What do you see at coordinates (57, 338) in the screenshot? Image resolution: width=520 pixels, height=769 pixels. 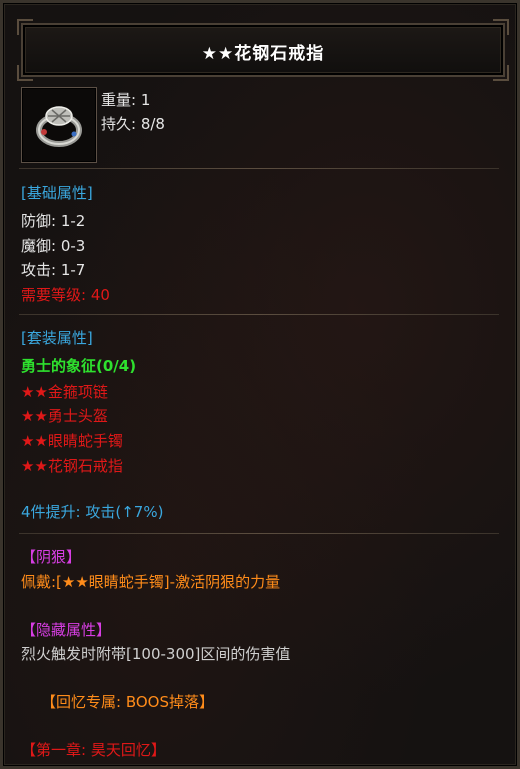 I see `set-attributes-header: [套装属性]` at bounding box center [57, 338].